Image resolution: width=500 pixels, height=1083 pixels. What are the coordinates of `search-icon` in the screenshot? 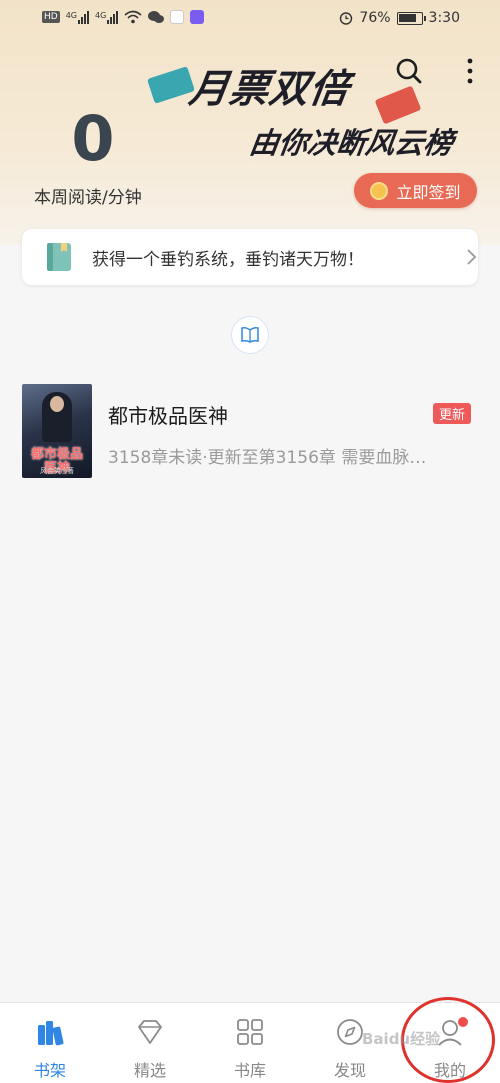 It's located at (409, 71).